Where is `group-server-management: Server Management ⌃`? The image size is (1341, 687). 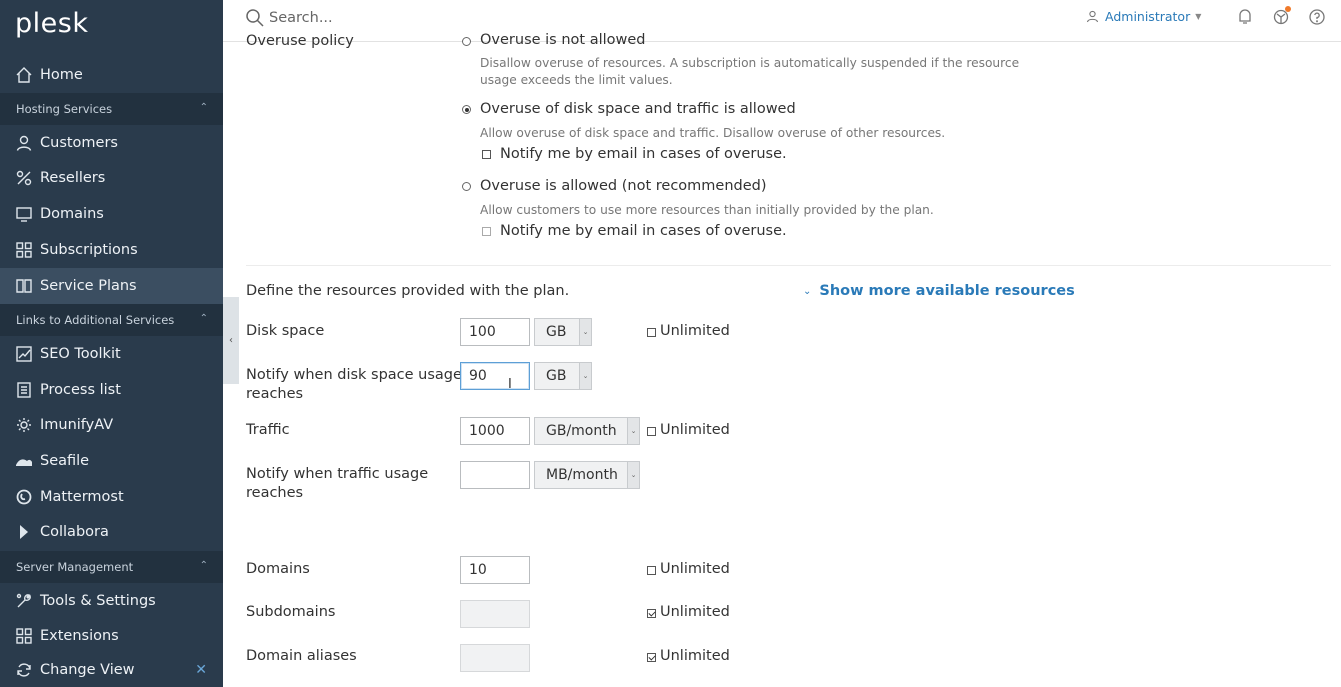
group-server-management: Server Management ⌃ is located at coordinates (111, 567).